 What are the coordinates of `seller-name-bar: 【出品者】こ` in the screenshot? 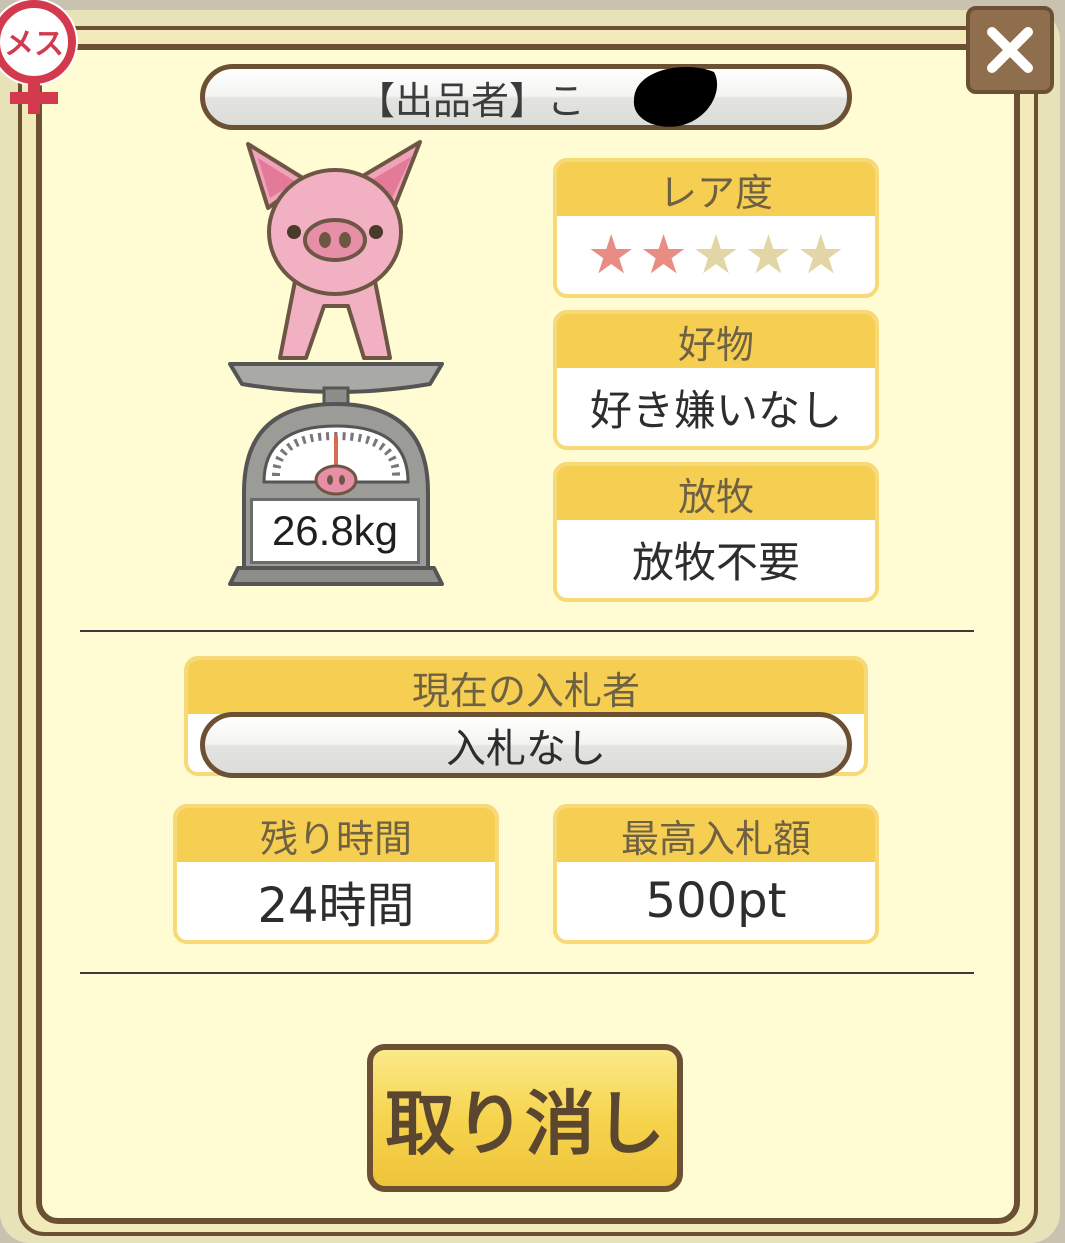 It's located at (526, 97).